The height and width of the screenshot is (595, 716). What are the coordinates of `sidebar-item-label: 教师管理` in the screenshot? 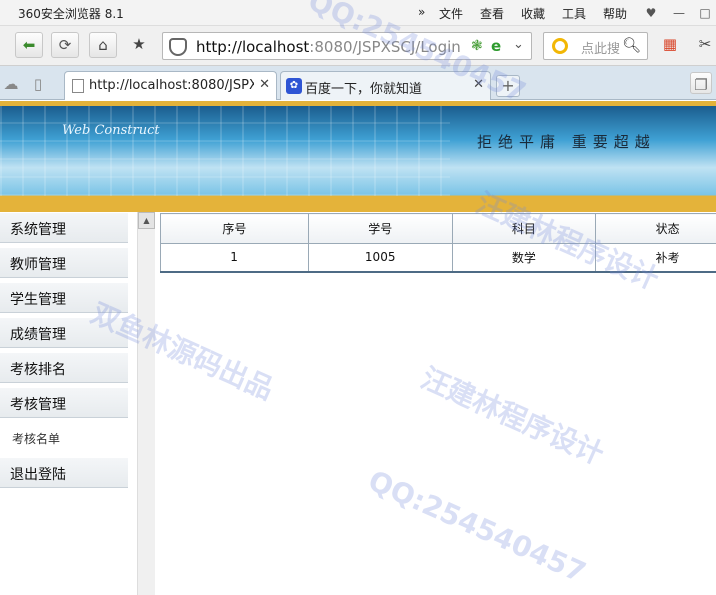 It's located at (38, 265).